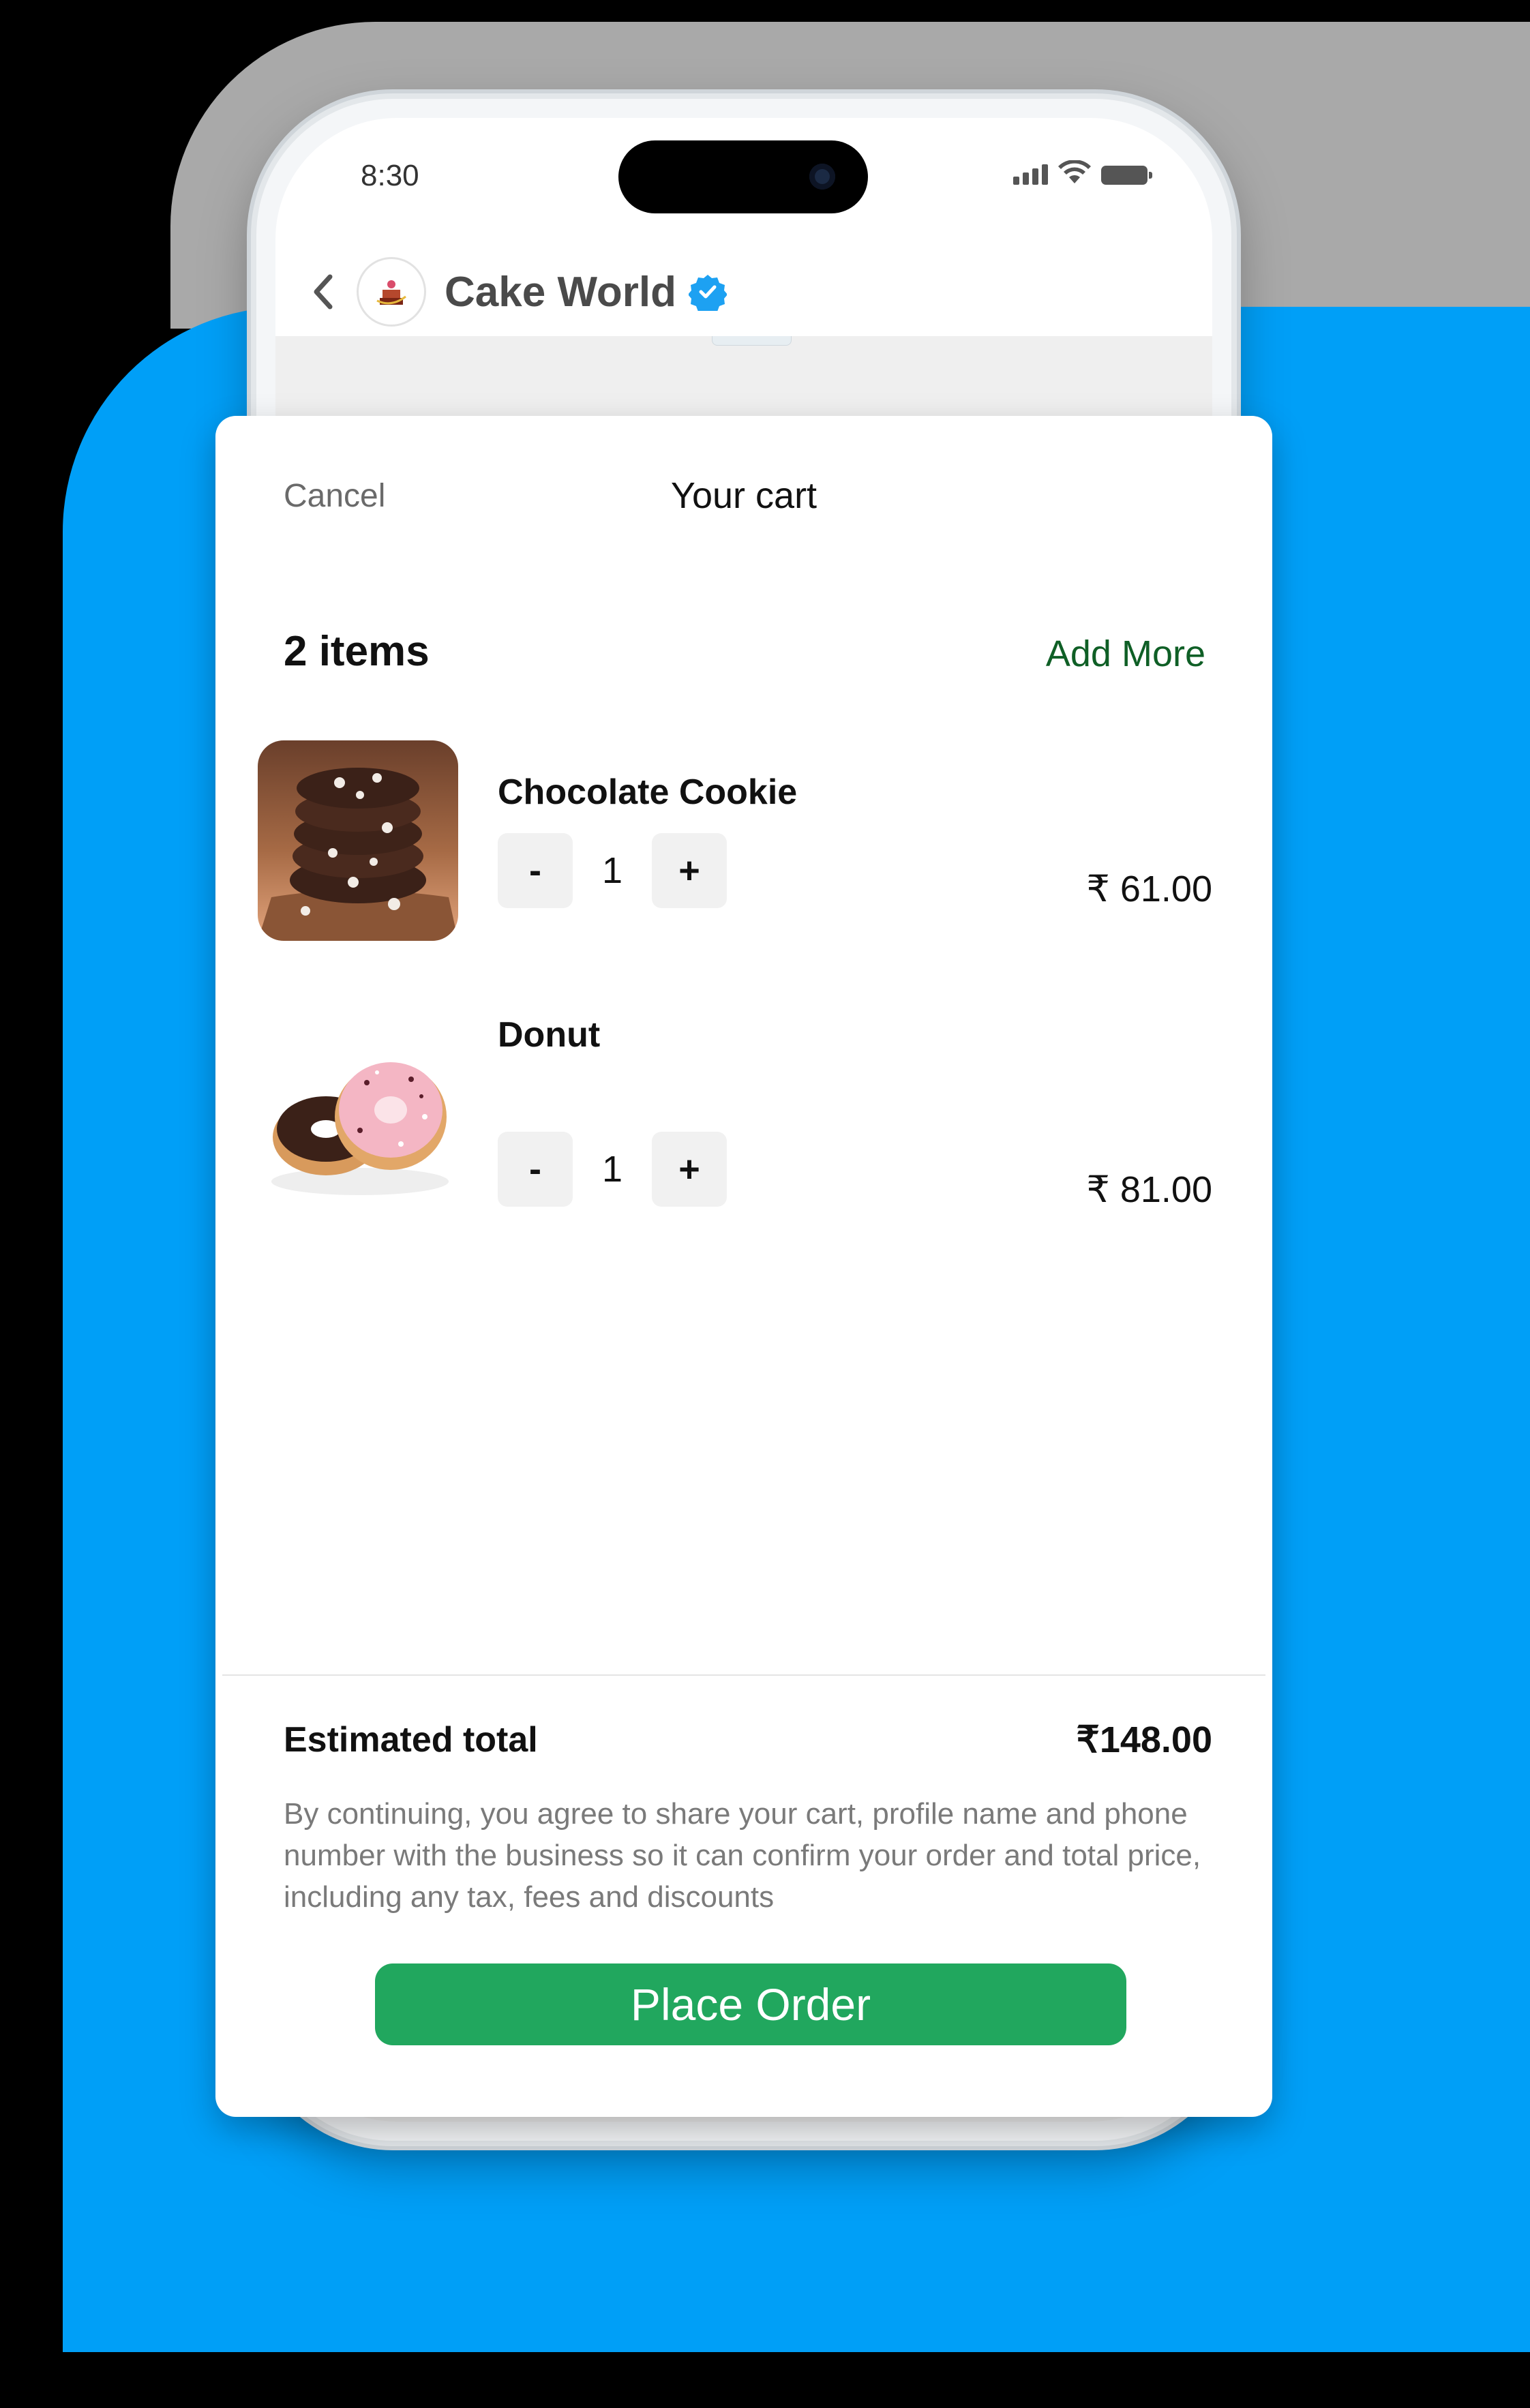  What do you see at coordinates (648, 792) in the screenshot?
I see `item-name: Chocolate Cookie` at bounding box center [648, 792].